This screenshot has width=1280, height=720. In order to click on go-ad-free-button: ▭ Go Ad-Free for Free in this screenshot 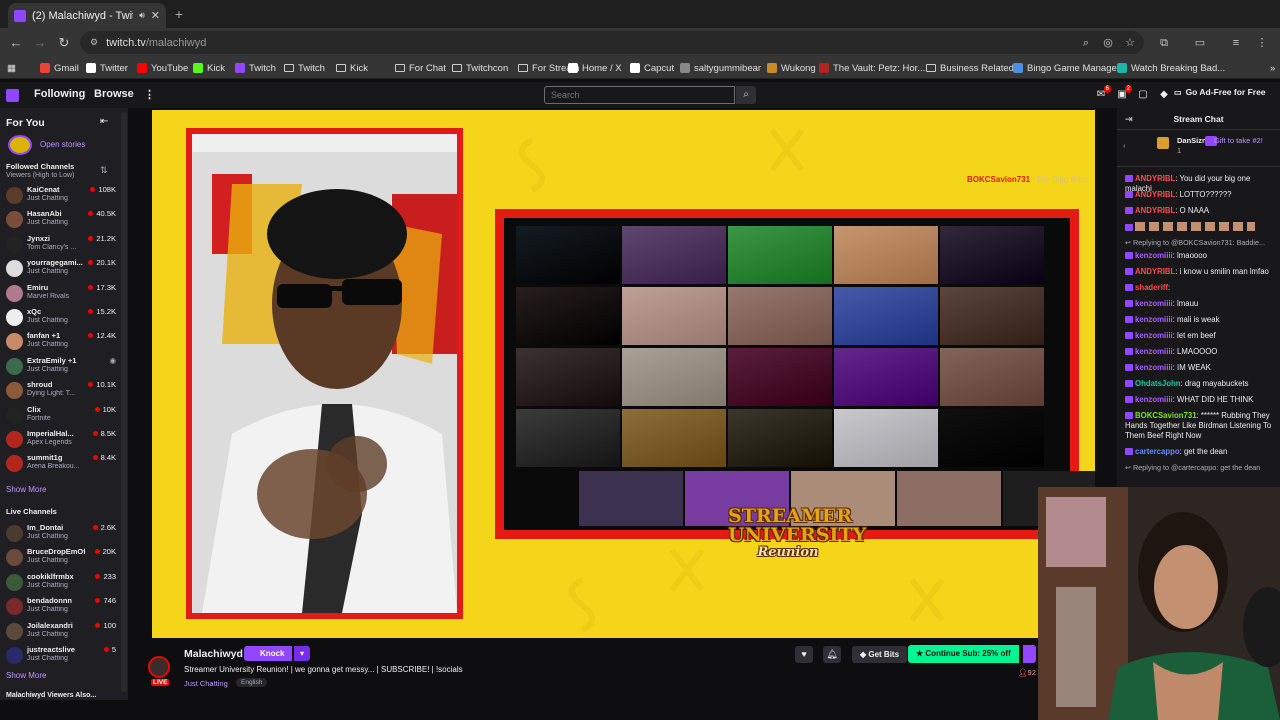, I will do `click(1220, 92)`.